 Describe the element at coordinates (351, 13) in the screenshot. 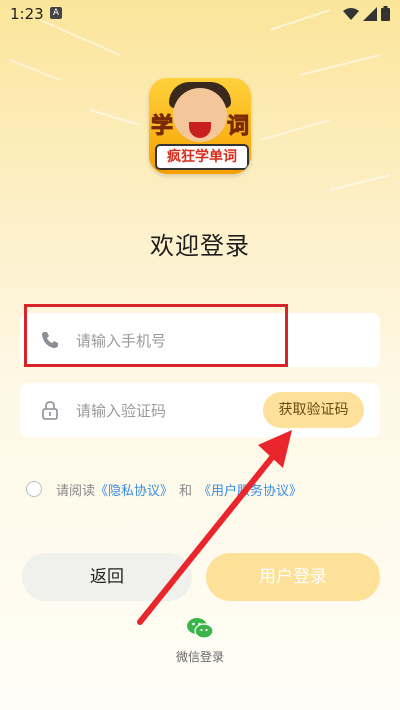

I see `wifi-icon` at that location.